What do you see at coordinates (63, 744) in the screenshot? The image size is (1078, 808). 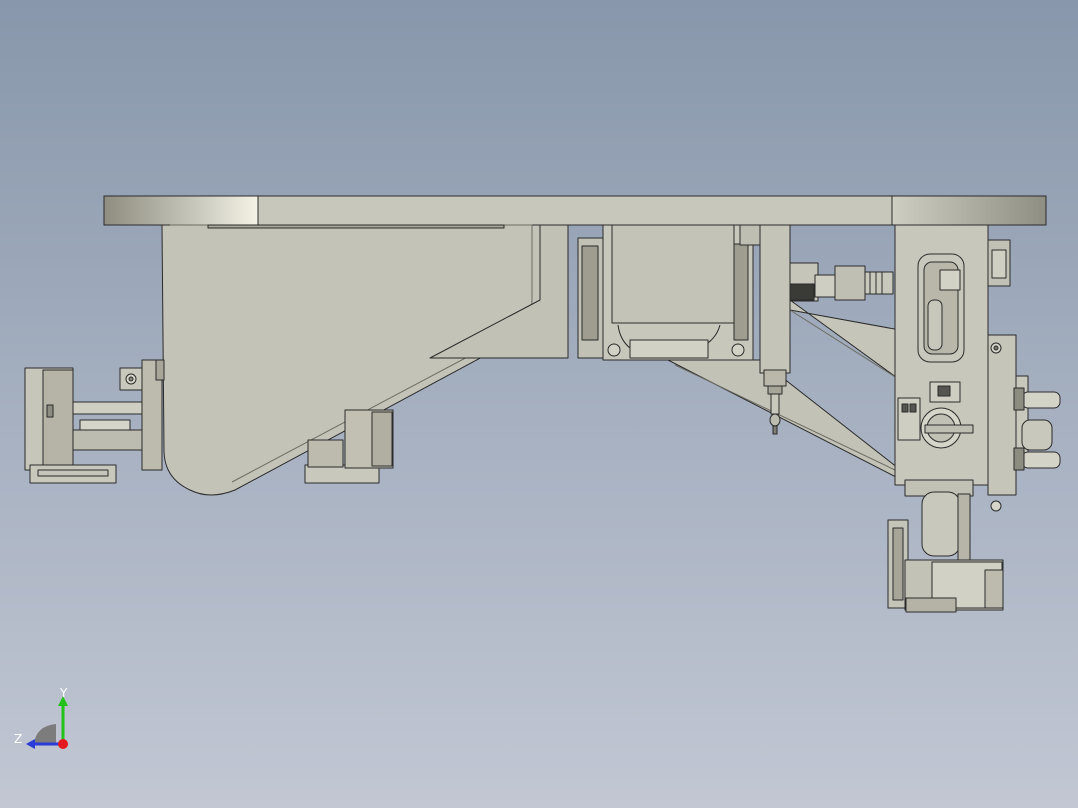 I see `x-axis-dot-icon` at bounding box center [63, 744].